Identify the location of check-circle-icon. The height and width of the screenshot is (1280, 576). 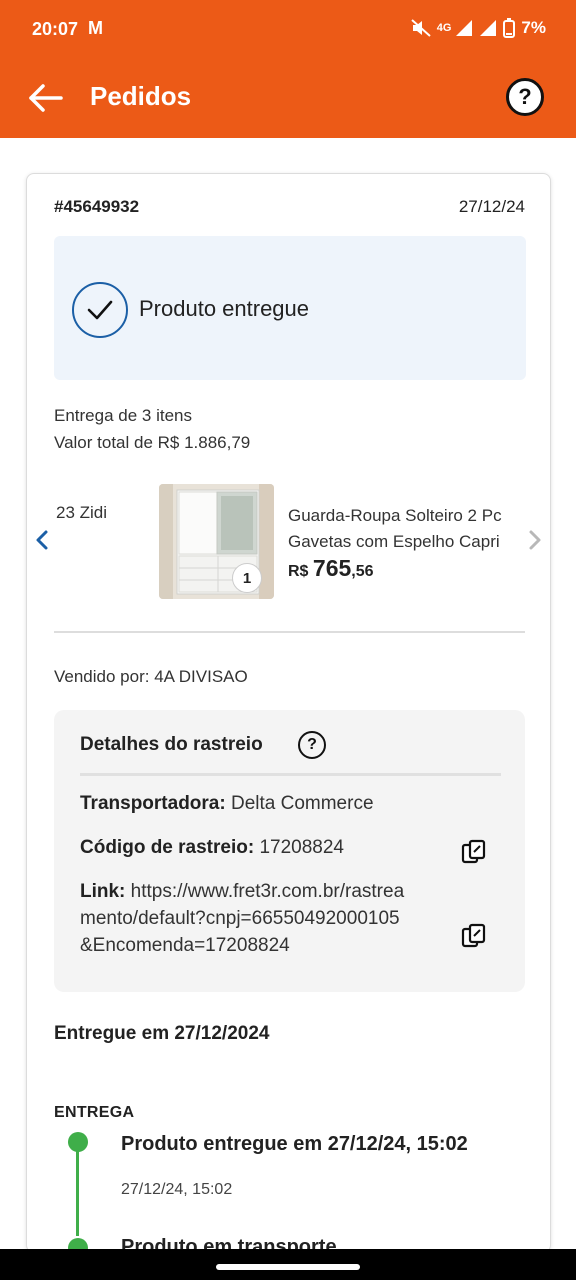
(100, 310).